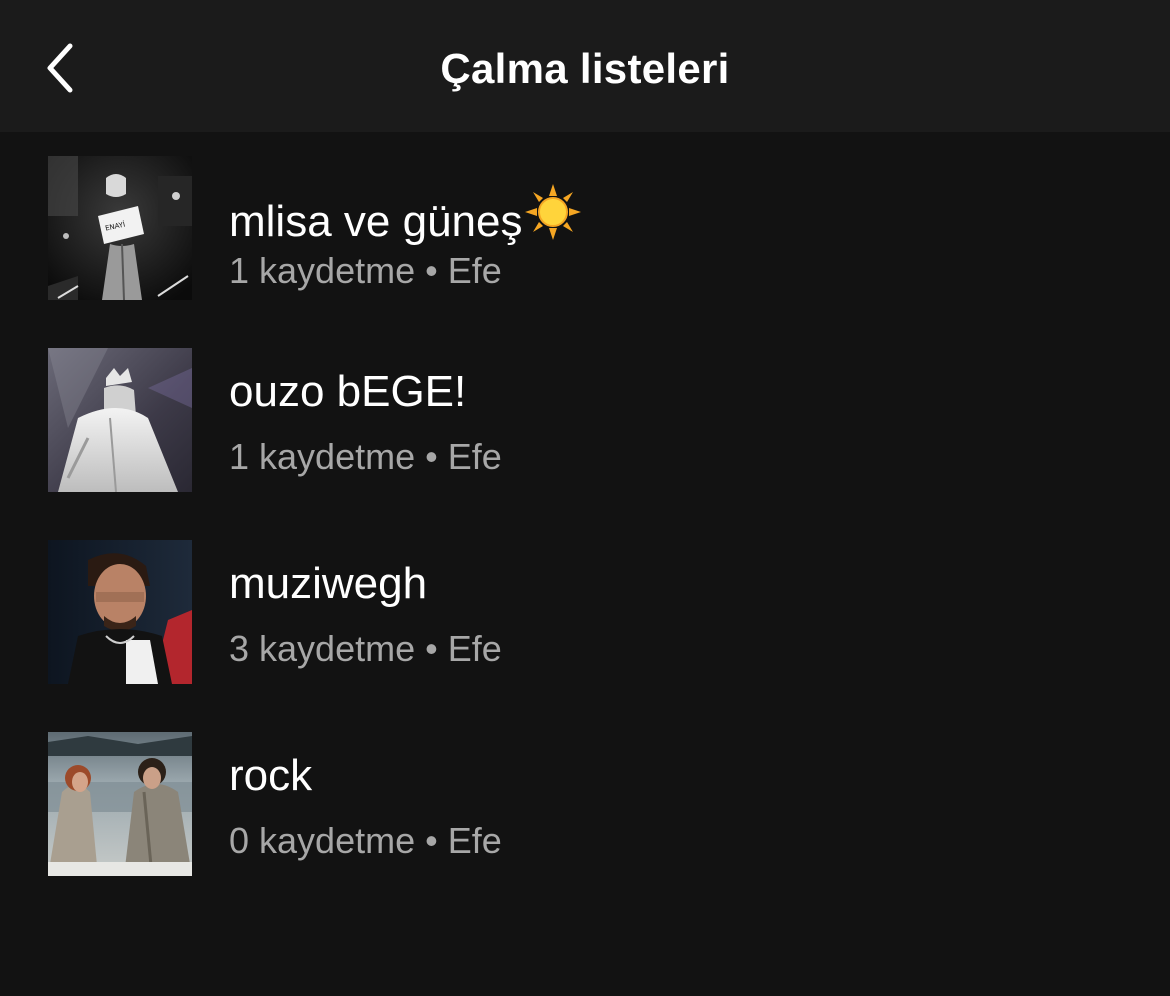 The height and width of the screenshot is (996, 1170). I want to click on back-button, so click(60, 68).